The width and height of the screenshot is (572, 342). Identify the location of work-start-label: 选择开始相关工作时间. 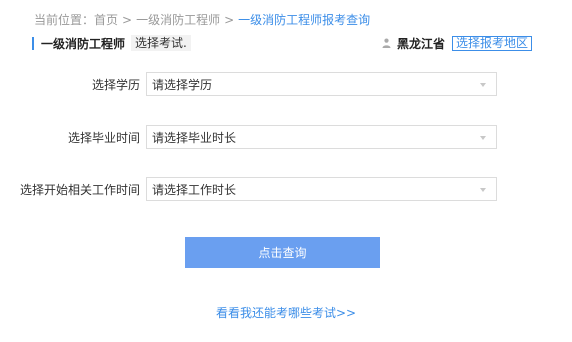
(79, 189).